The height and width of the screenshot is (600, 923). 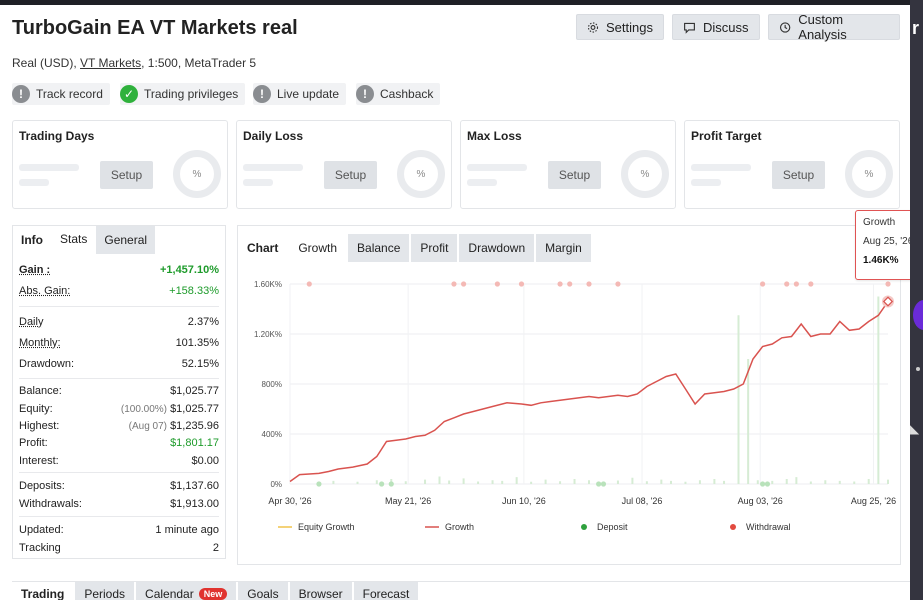 I want to click on stat-value: +158.33%, so click(x=194, y=291).